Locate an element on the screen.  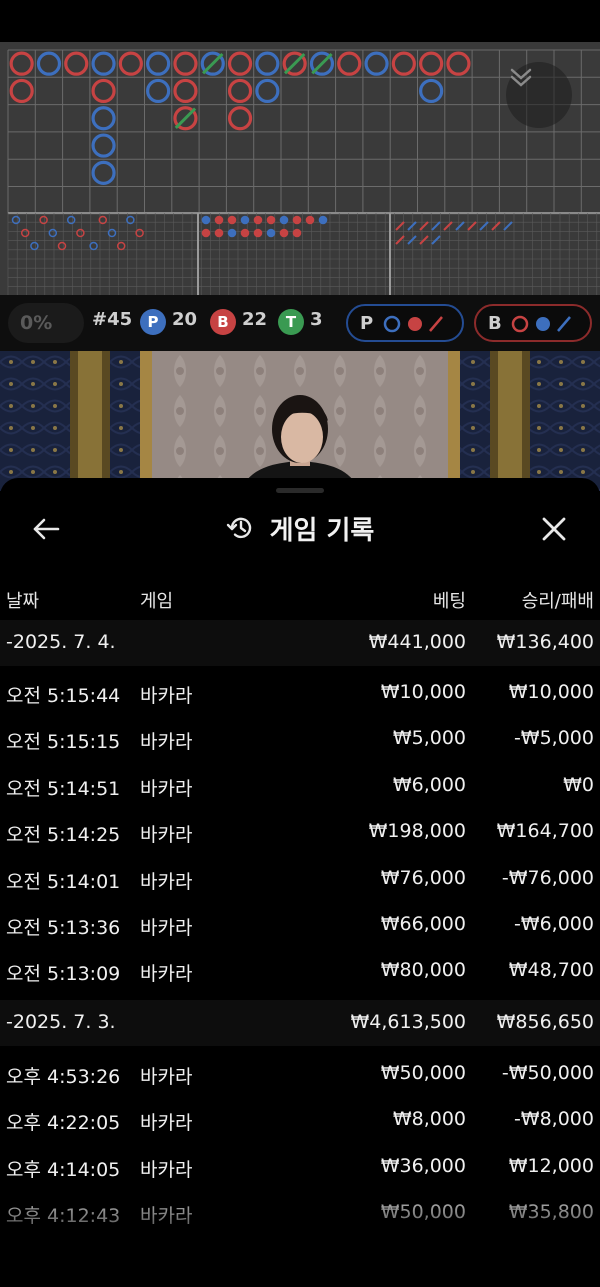
player-predict-button: P is located at coordinates (405, 323).